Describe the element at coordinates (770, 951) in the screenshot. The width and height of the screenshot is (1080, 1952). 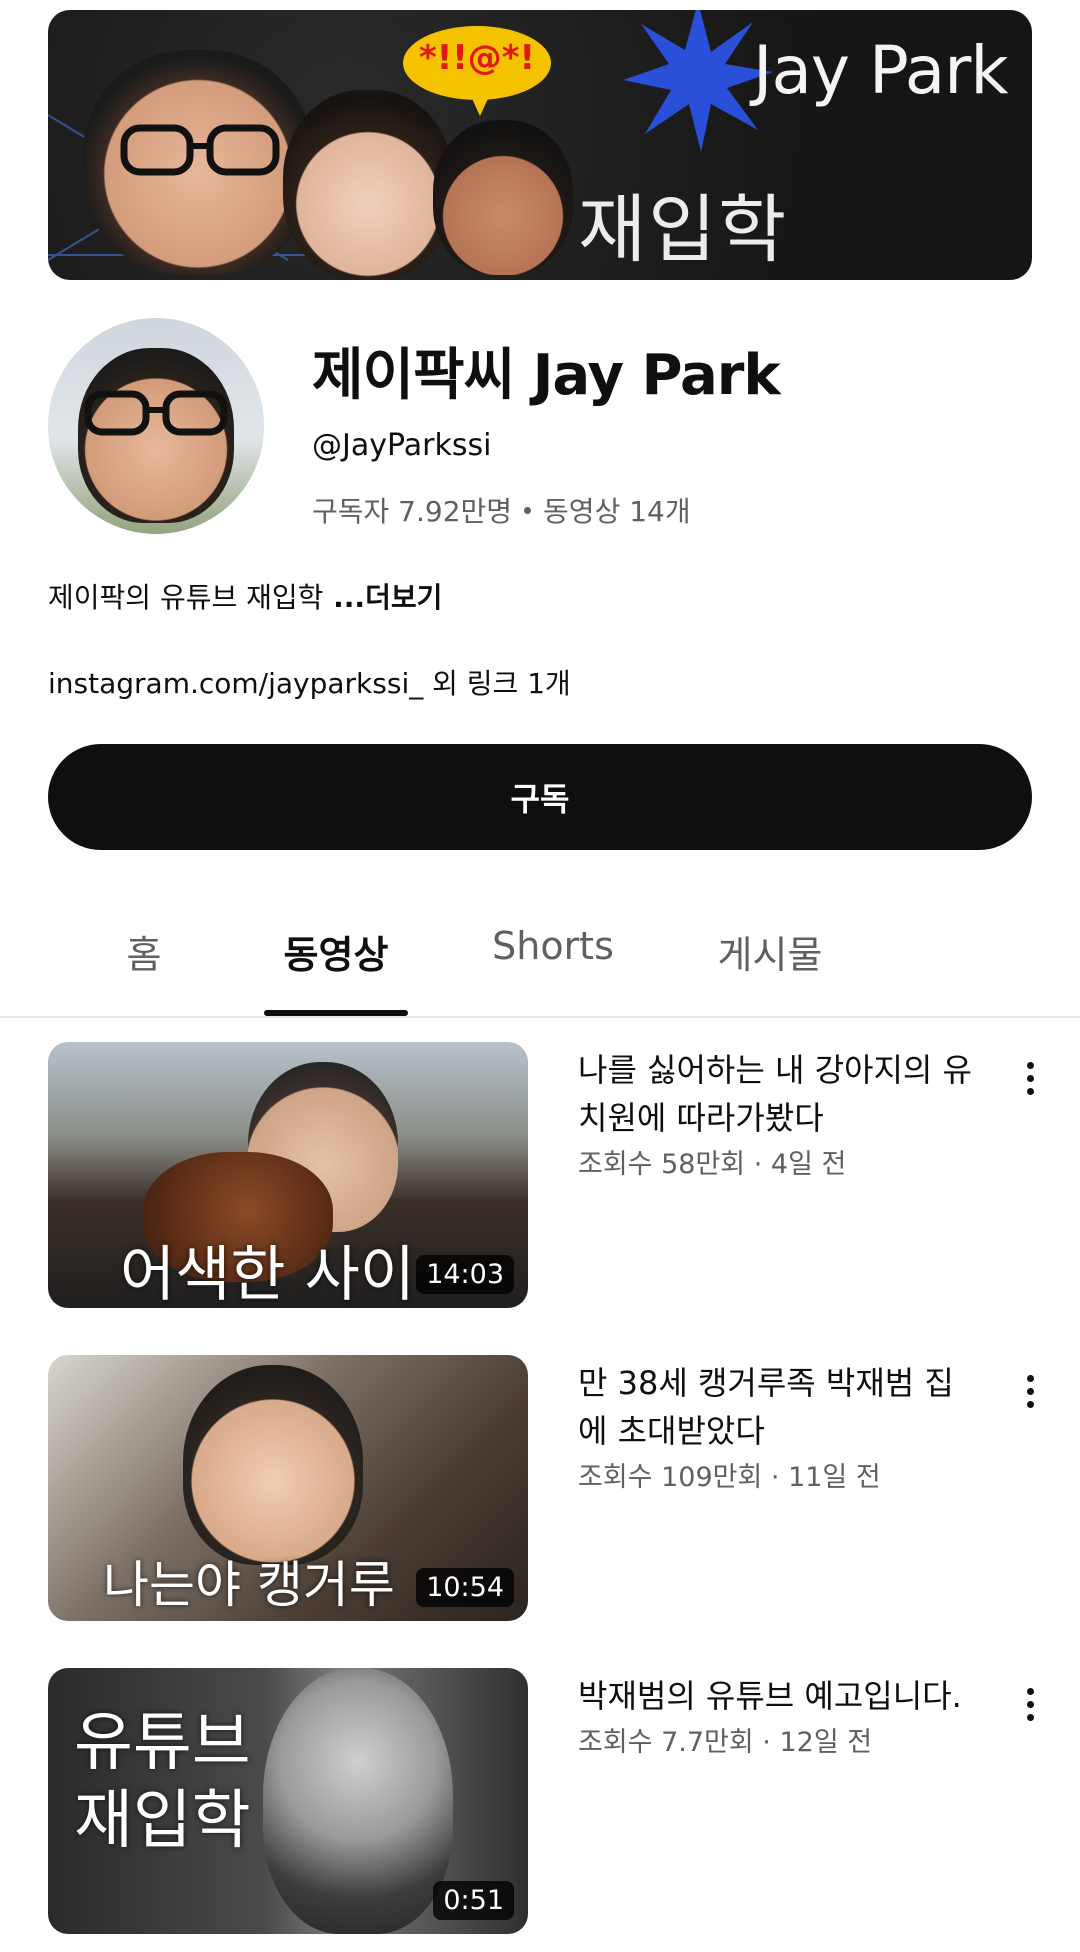
I see `tab-posts: 게시물` at that location.